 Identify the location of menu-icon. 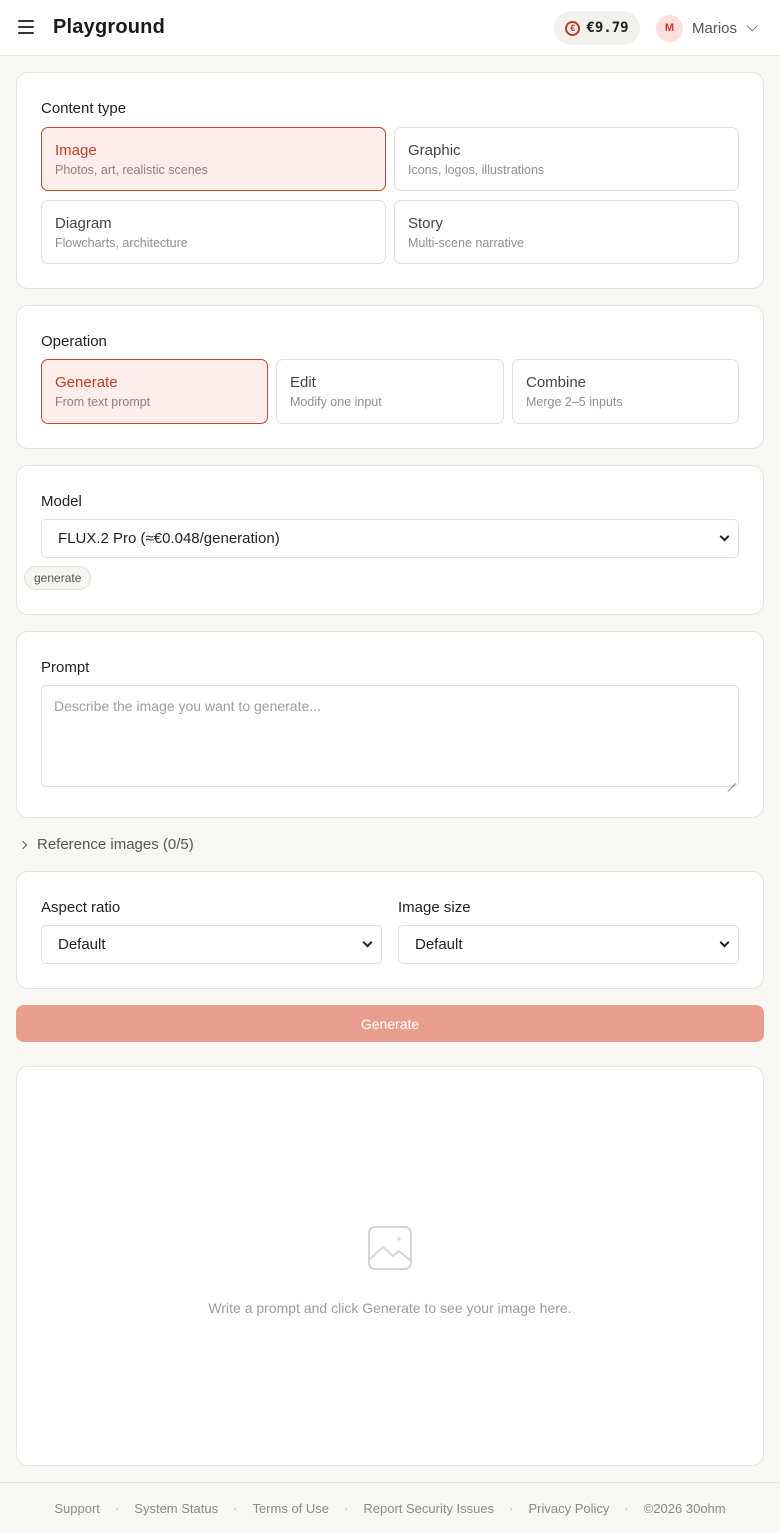
(26, 27).